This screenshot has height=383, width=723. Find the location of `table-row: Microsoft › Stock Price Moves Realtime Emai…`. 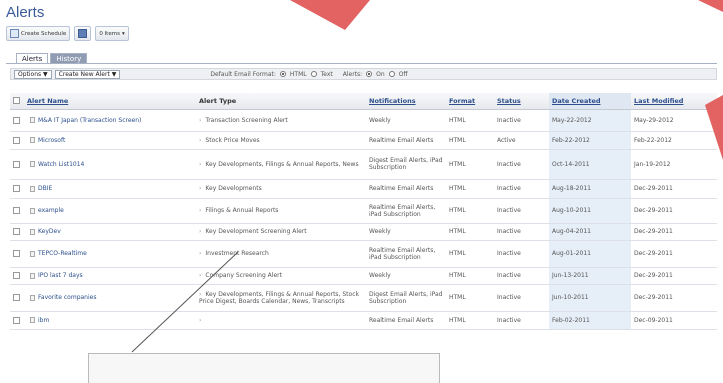

table-row: Microsoft › Stock Price Moves Realtime Emai… is located at coordinates (363, 140).